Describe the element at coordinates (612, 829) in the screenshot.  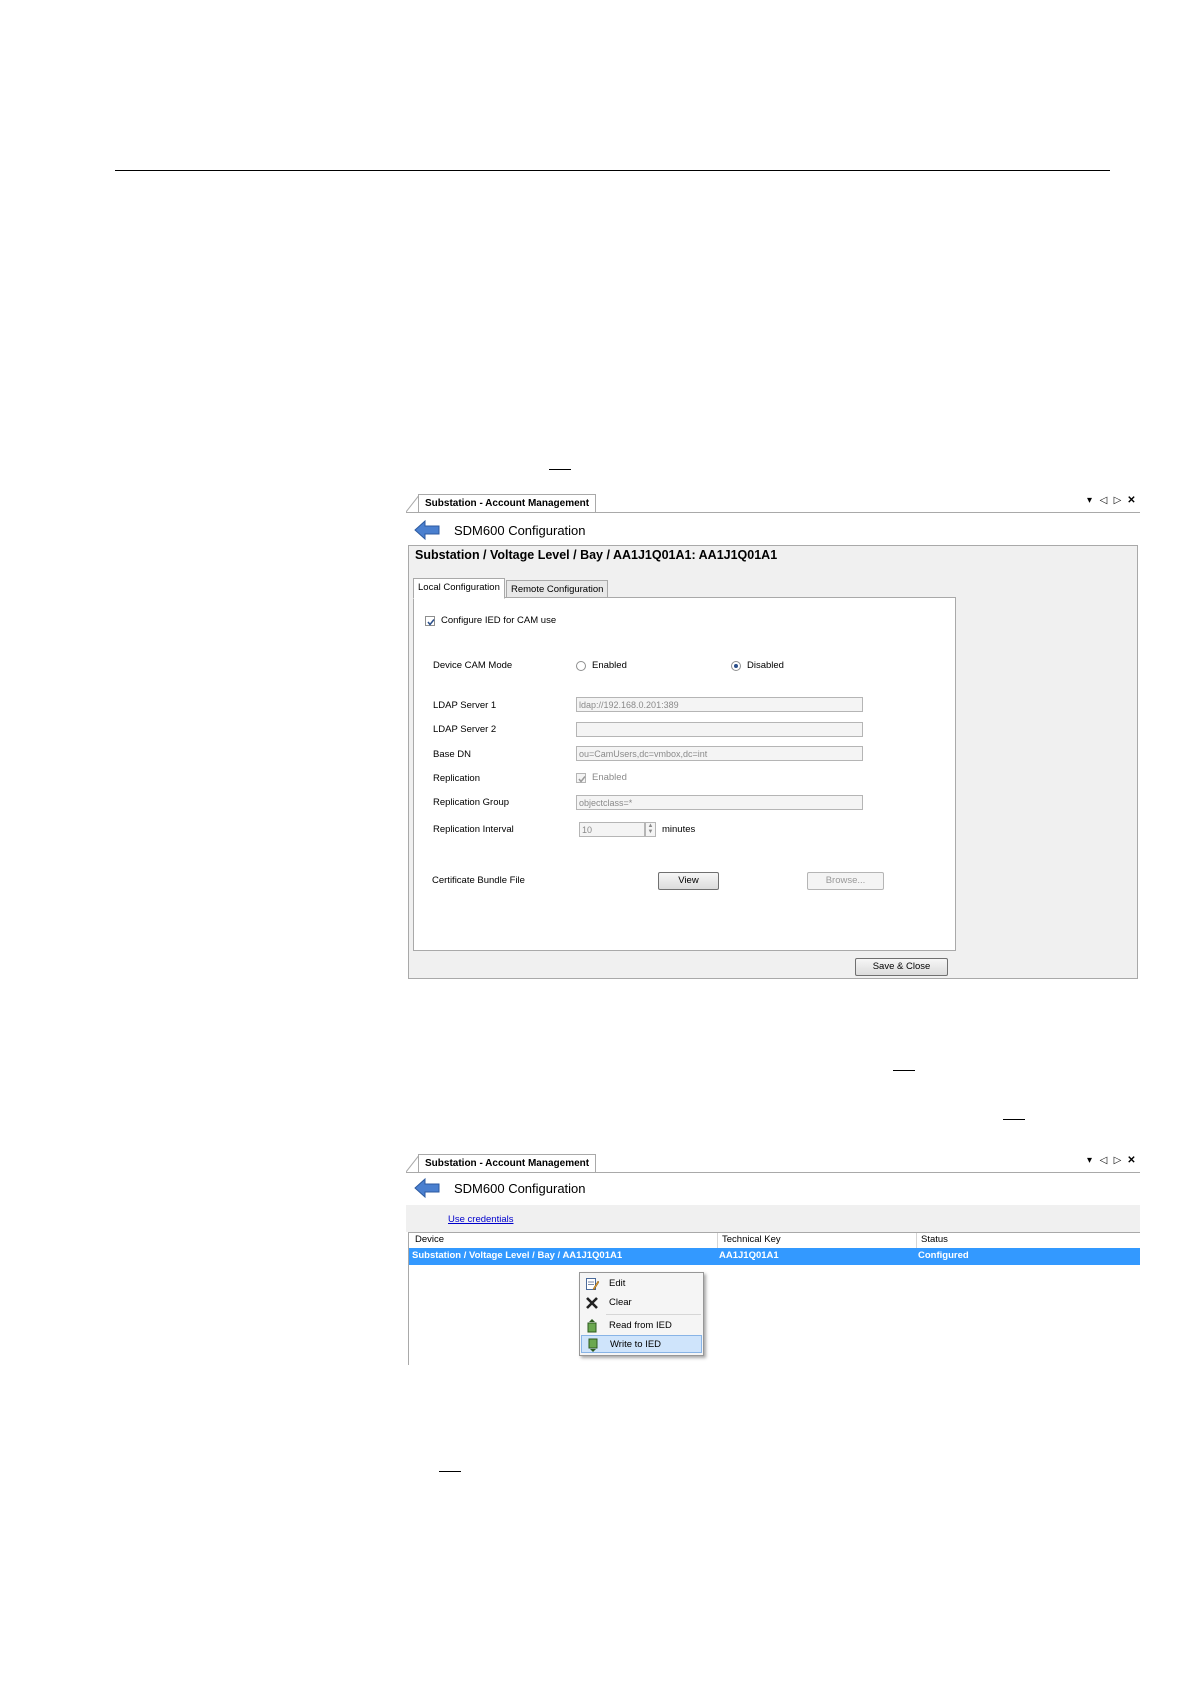
I see `replication-interval-input: 10` at that location.